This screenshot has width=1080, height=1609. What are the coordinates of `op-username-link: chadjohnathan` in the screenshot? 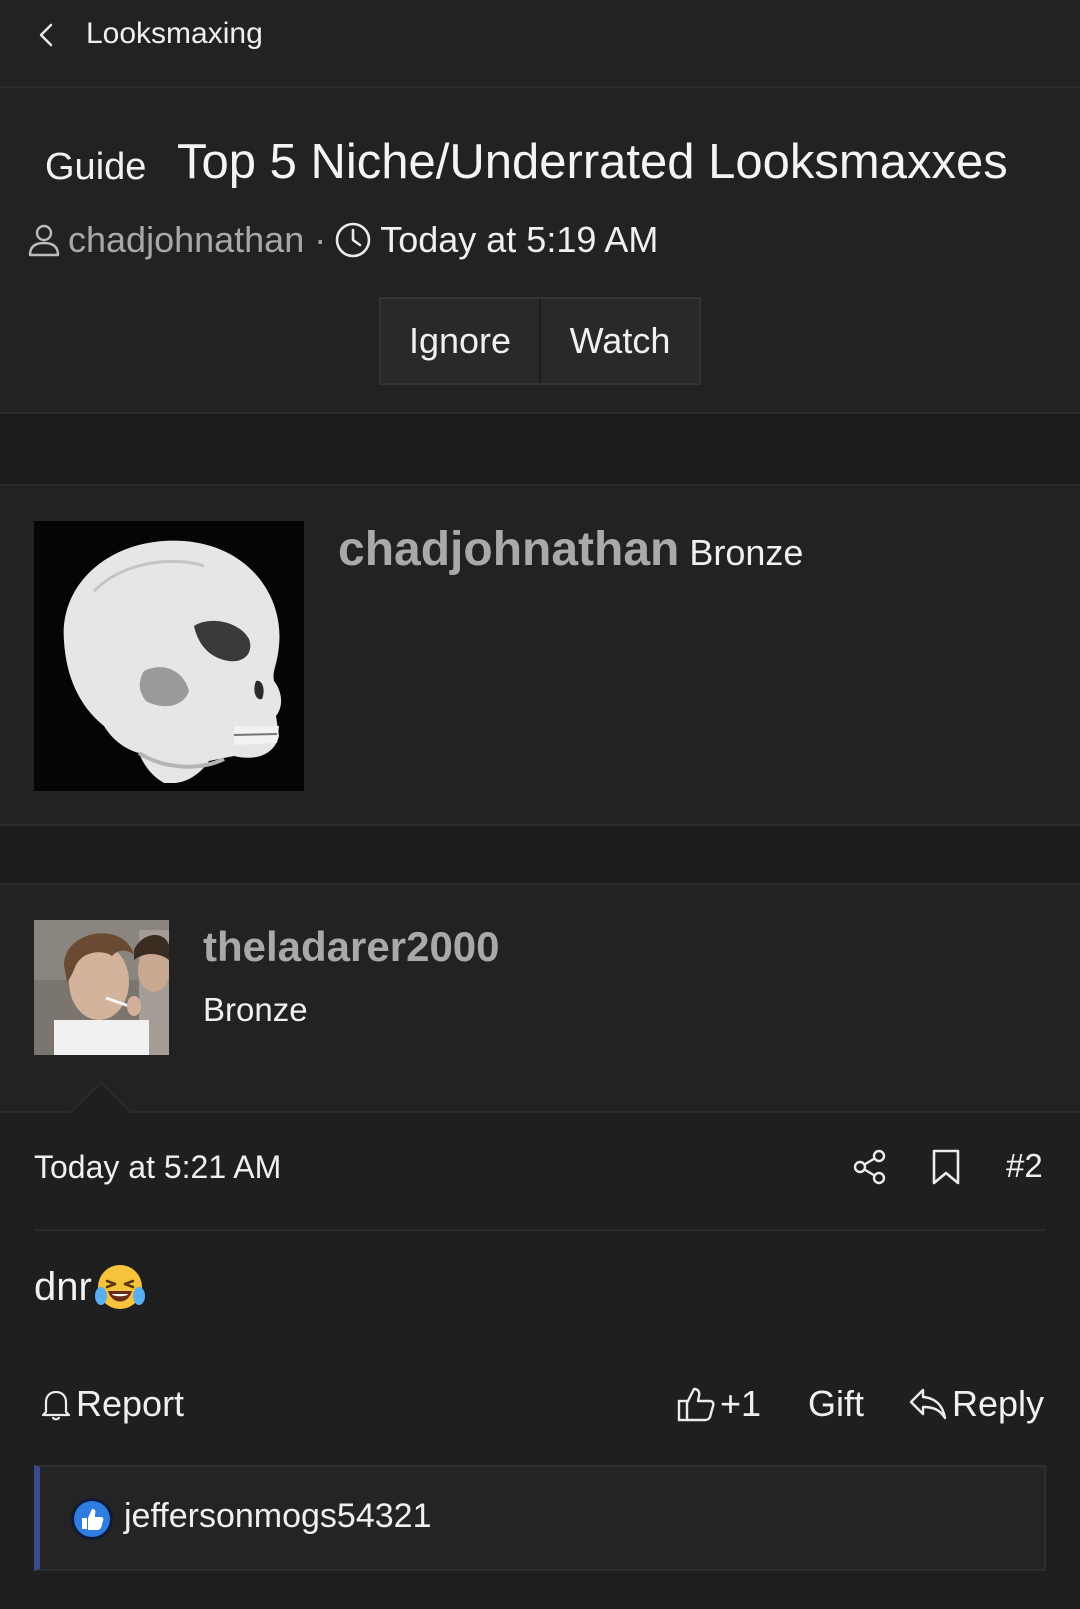 It's located at (508, 549).